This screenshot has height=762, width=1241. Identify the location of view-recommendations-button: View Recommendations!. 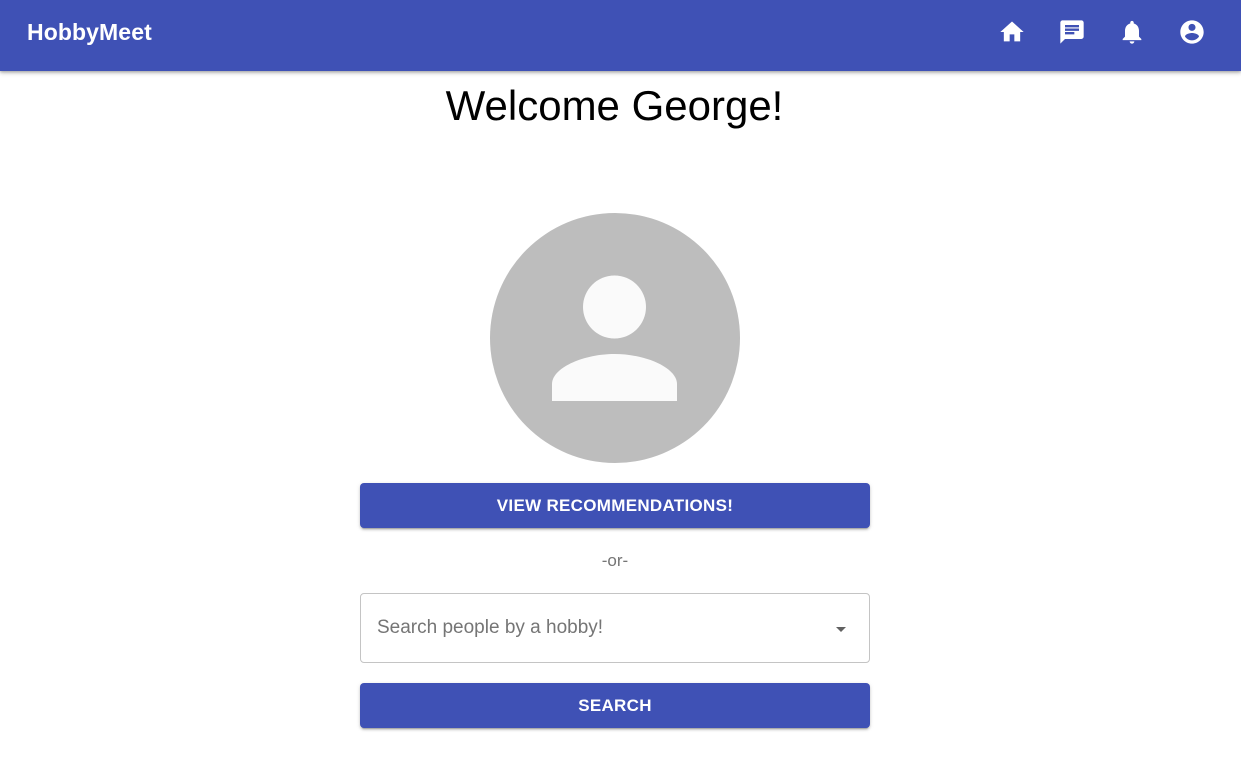
(615, 505).